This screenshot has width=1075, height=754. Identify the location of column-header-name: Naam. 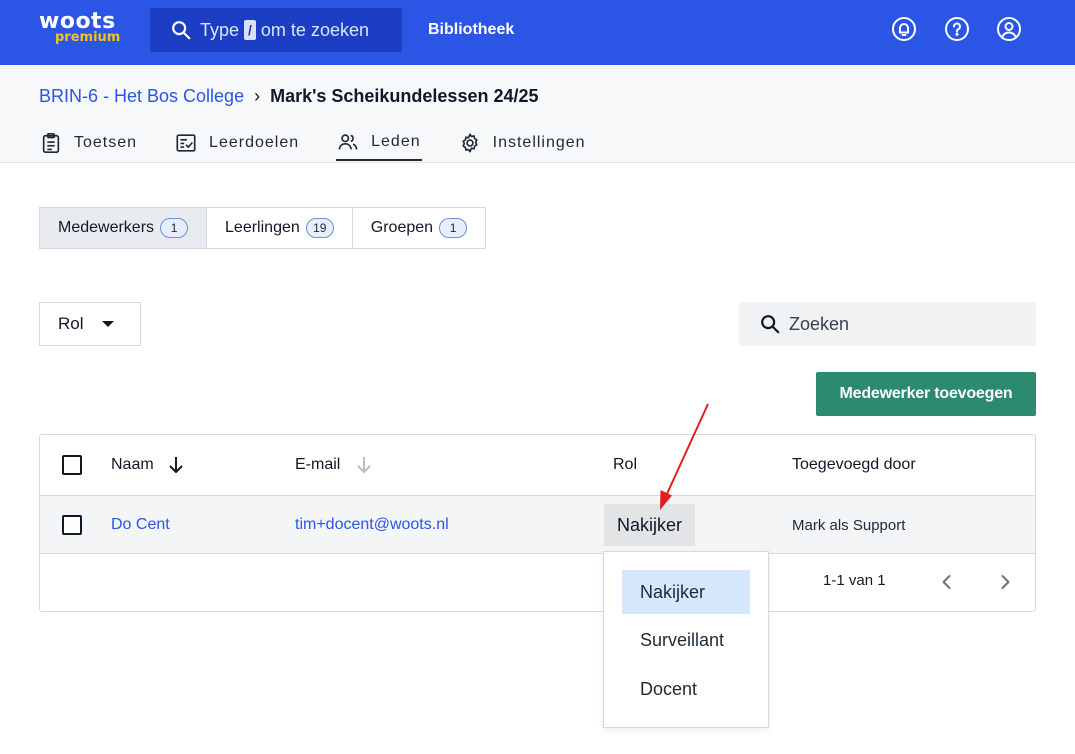
(148, 465).